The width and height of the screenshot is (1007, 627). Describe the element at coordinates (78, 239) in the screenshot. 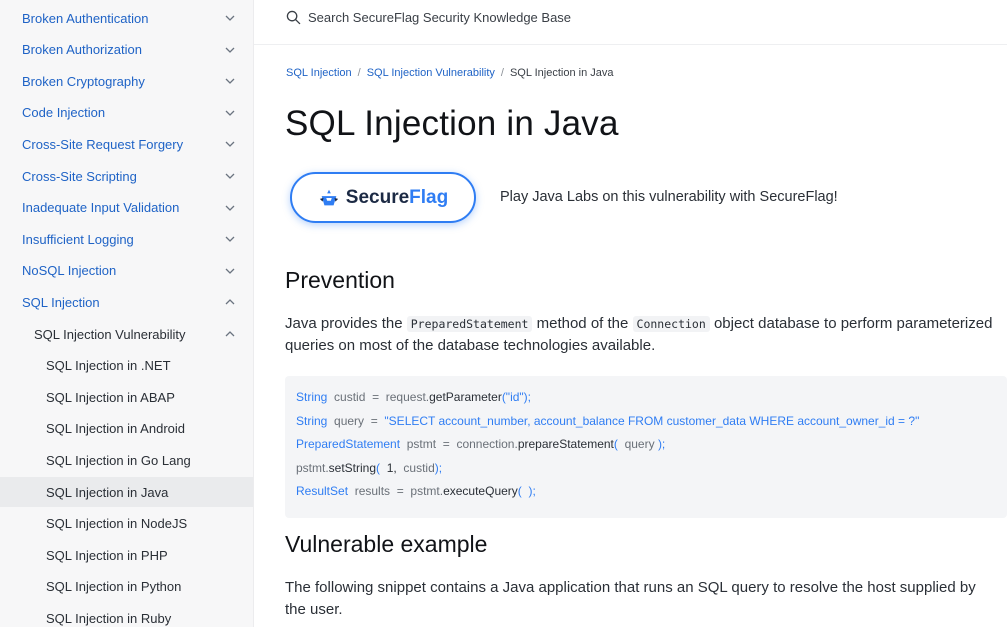

I see `sidebar-item-label: Insufficient Logging` at that location.